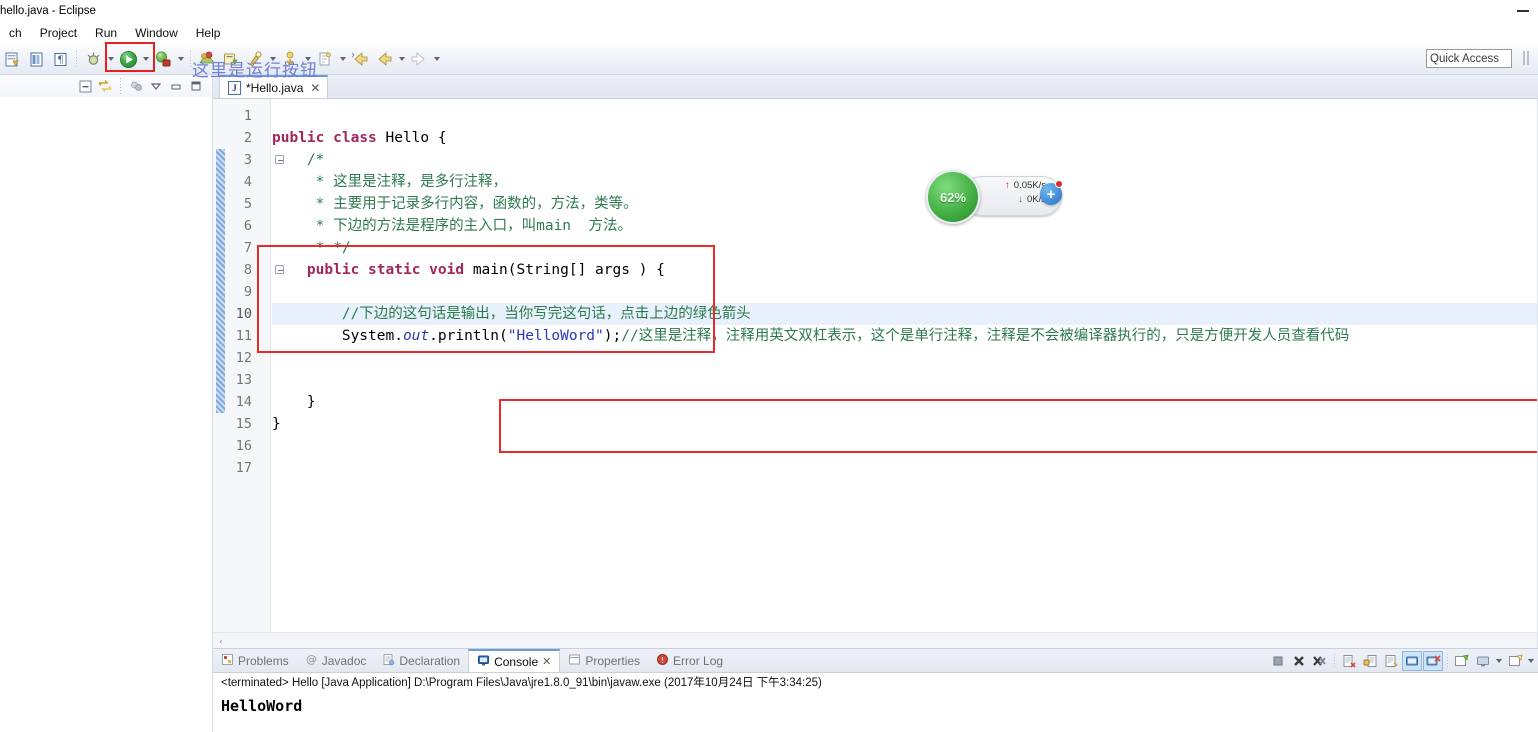 The image size is (1538, 732). What do you see at coordinates (36, 59) in the screenshot?
I see `open-type-icon` at bounding box center [36, 59].